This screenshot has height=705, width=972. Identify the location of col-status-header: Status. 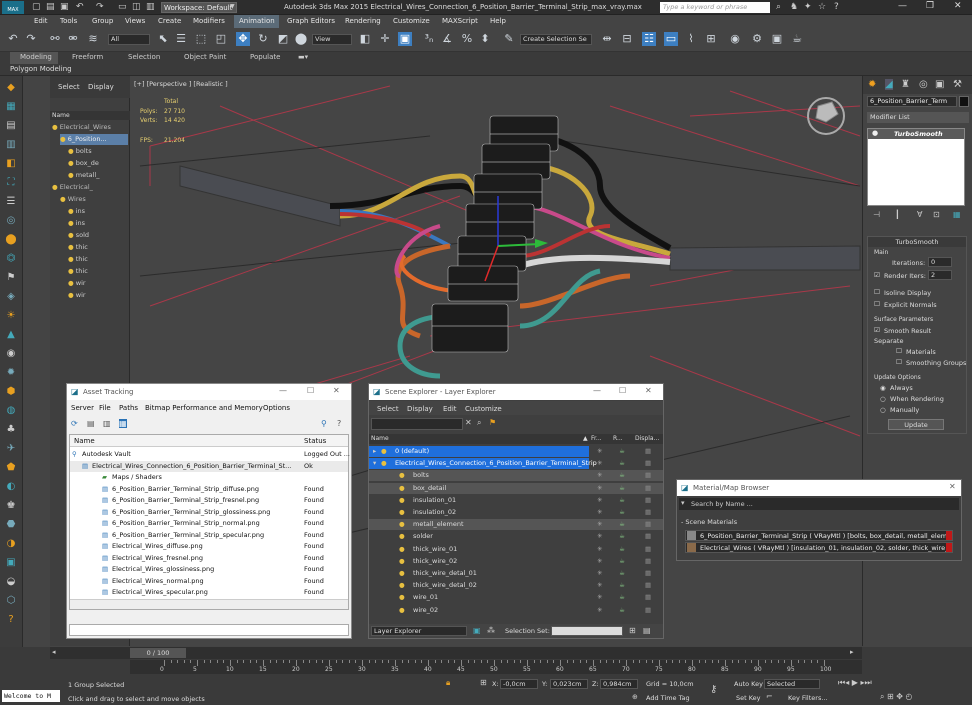
(315, 441).